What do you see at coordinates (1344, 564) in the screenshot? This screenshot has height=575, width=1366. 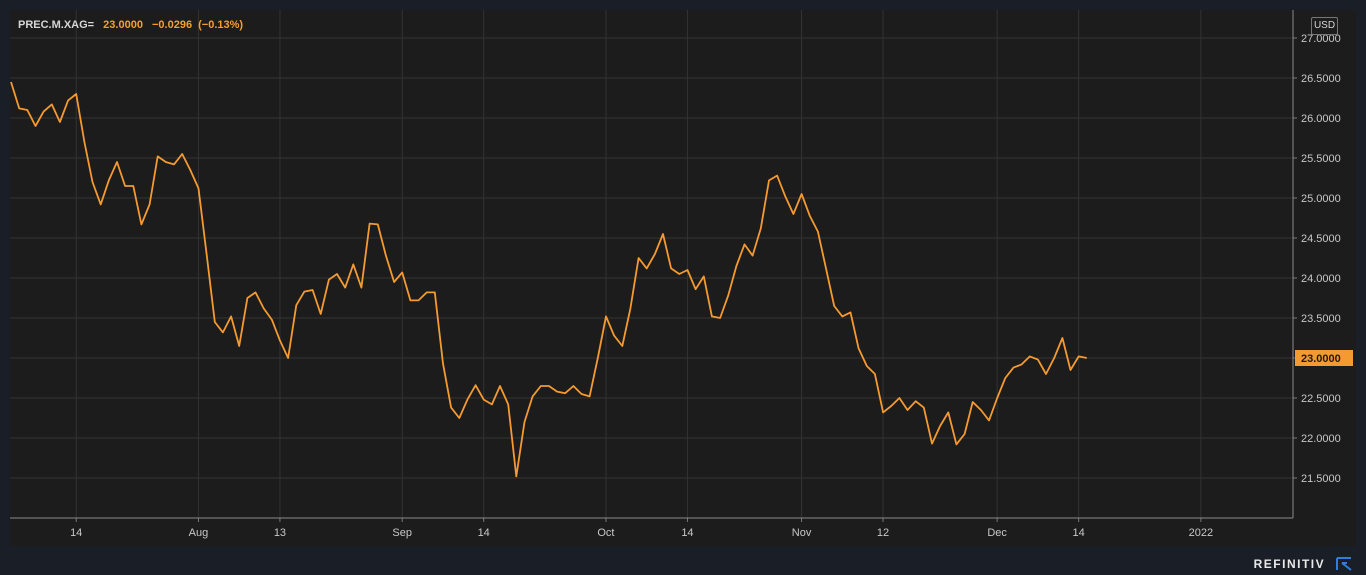 I see `refinitiv-logo-icon` at bounding box center [1344, 564].